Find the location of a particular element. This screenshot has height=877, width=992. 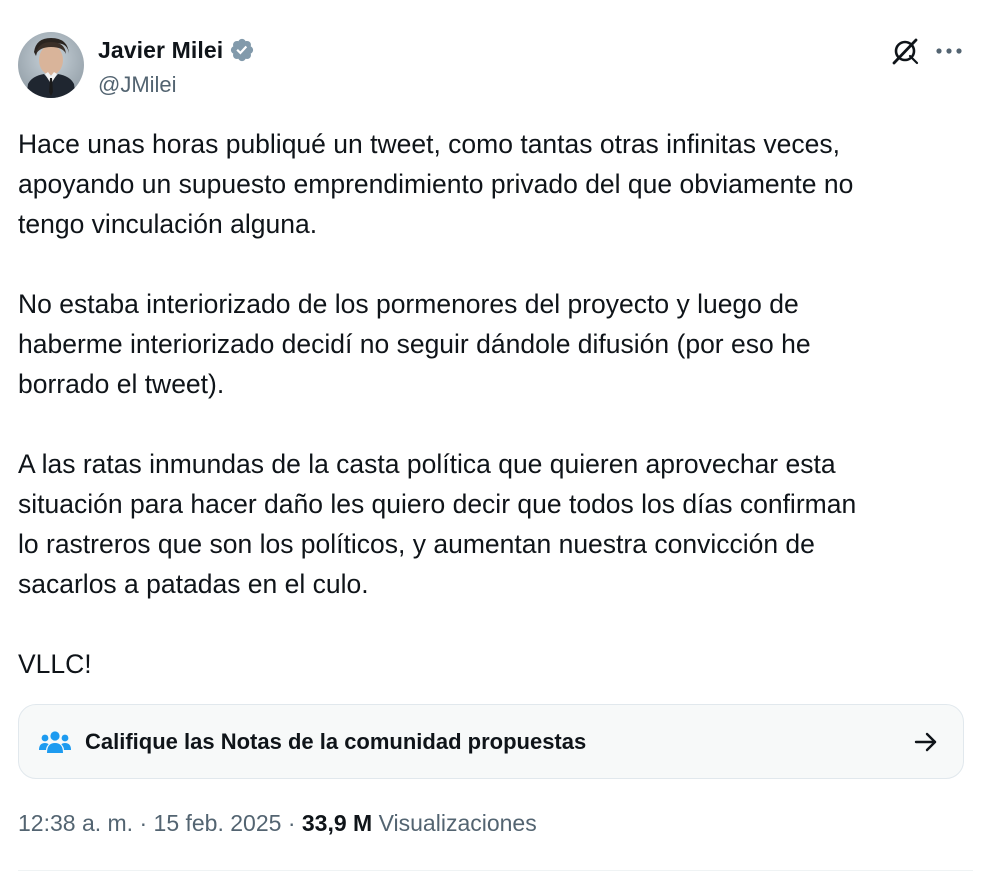

display-name-row: Javier Milei is located at coordinates (176, 50).